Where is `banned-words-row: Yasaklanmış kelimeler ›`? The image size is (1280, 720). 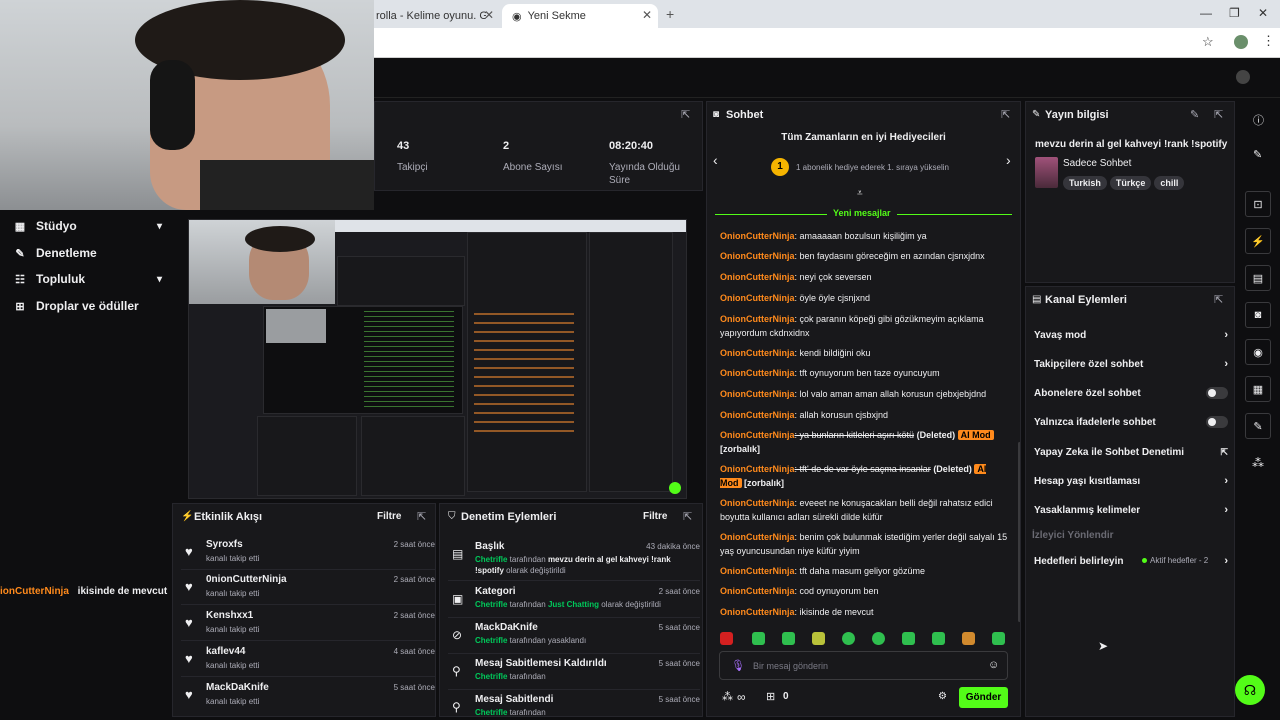 banned-words-row: Yasaklanmış kelimeler › is located at coordinates (1131, 510).